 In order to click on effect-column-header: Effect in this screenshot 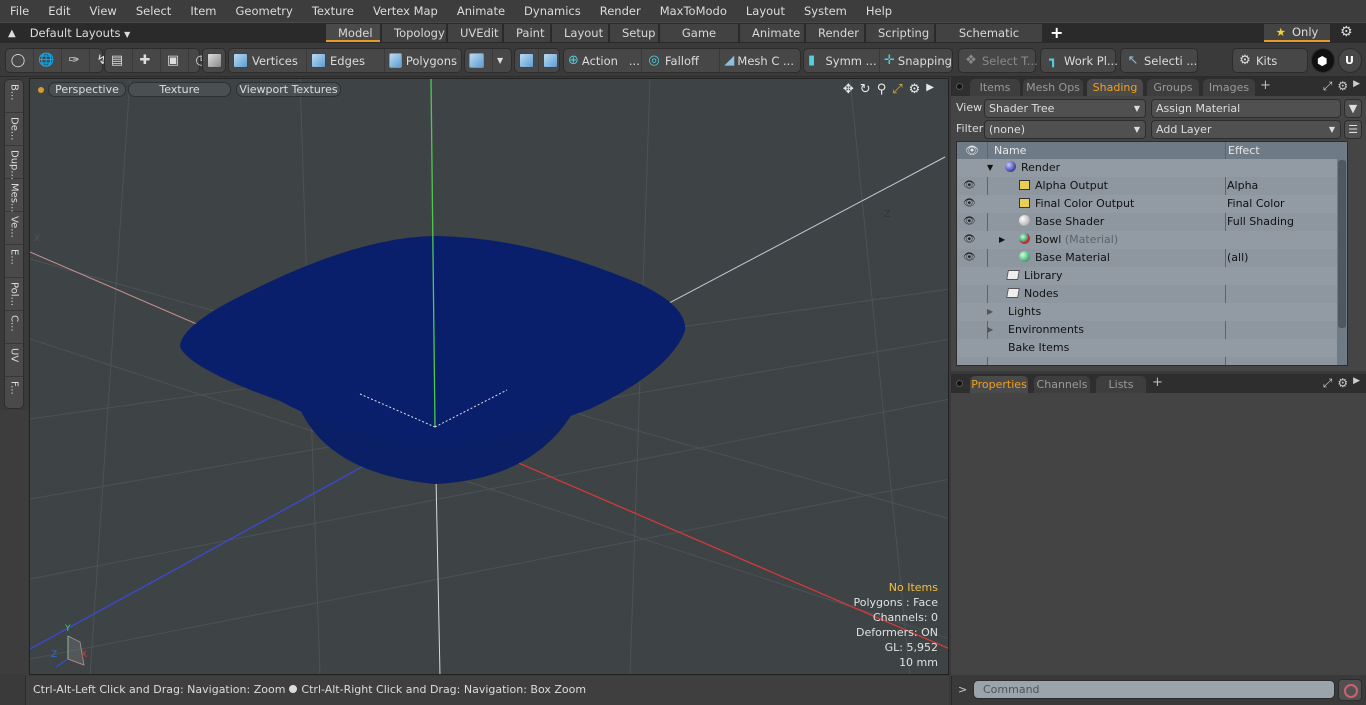, I will do `click(1281, 150)`.